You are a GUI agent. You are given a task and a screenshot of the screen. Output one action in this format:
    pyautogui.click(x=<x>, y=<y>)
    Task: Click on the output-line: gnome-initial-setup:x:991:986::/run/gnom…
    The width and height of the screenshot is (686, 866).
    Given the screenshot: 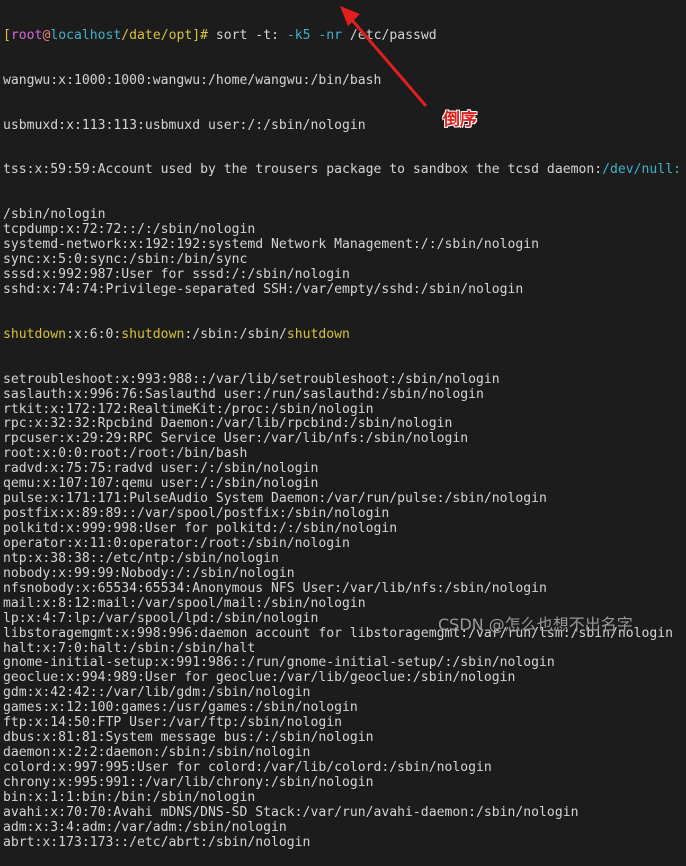 What is the action you would take?
    pyautogui.click(x=279, y=663)
    